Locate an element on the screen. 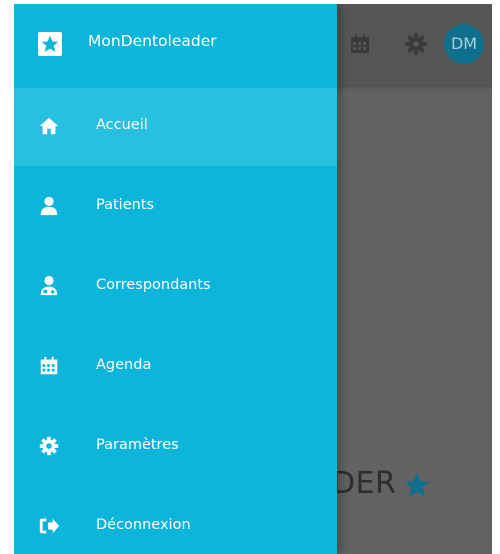  nav-item-agenda: Agenda is located at coordinates (175, 367).